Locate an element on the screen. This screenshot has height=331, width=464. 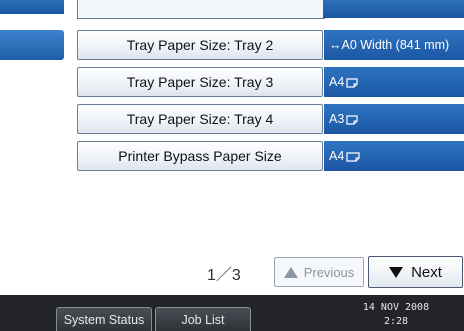
landscape-paper-icon is located at coordinates (353, 157).